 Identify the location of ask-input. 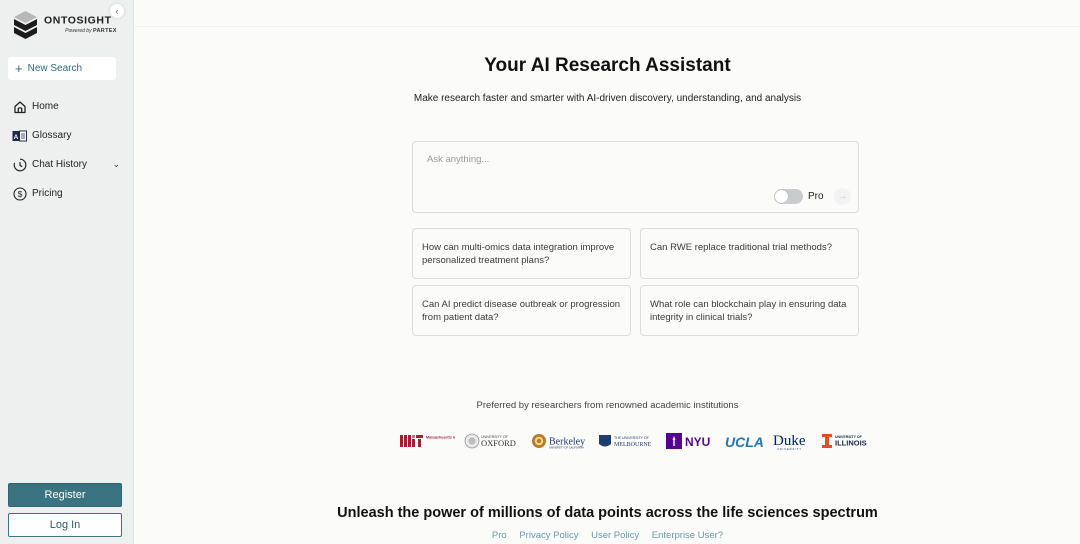
(617, 159).